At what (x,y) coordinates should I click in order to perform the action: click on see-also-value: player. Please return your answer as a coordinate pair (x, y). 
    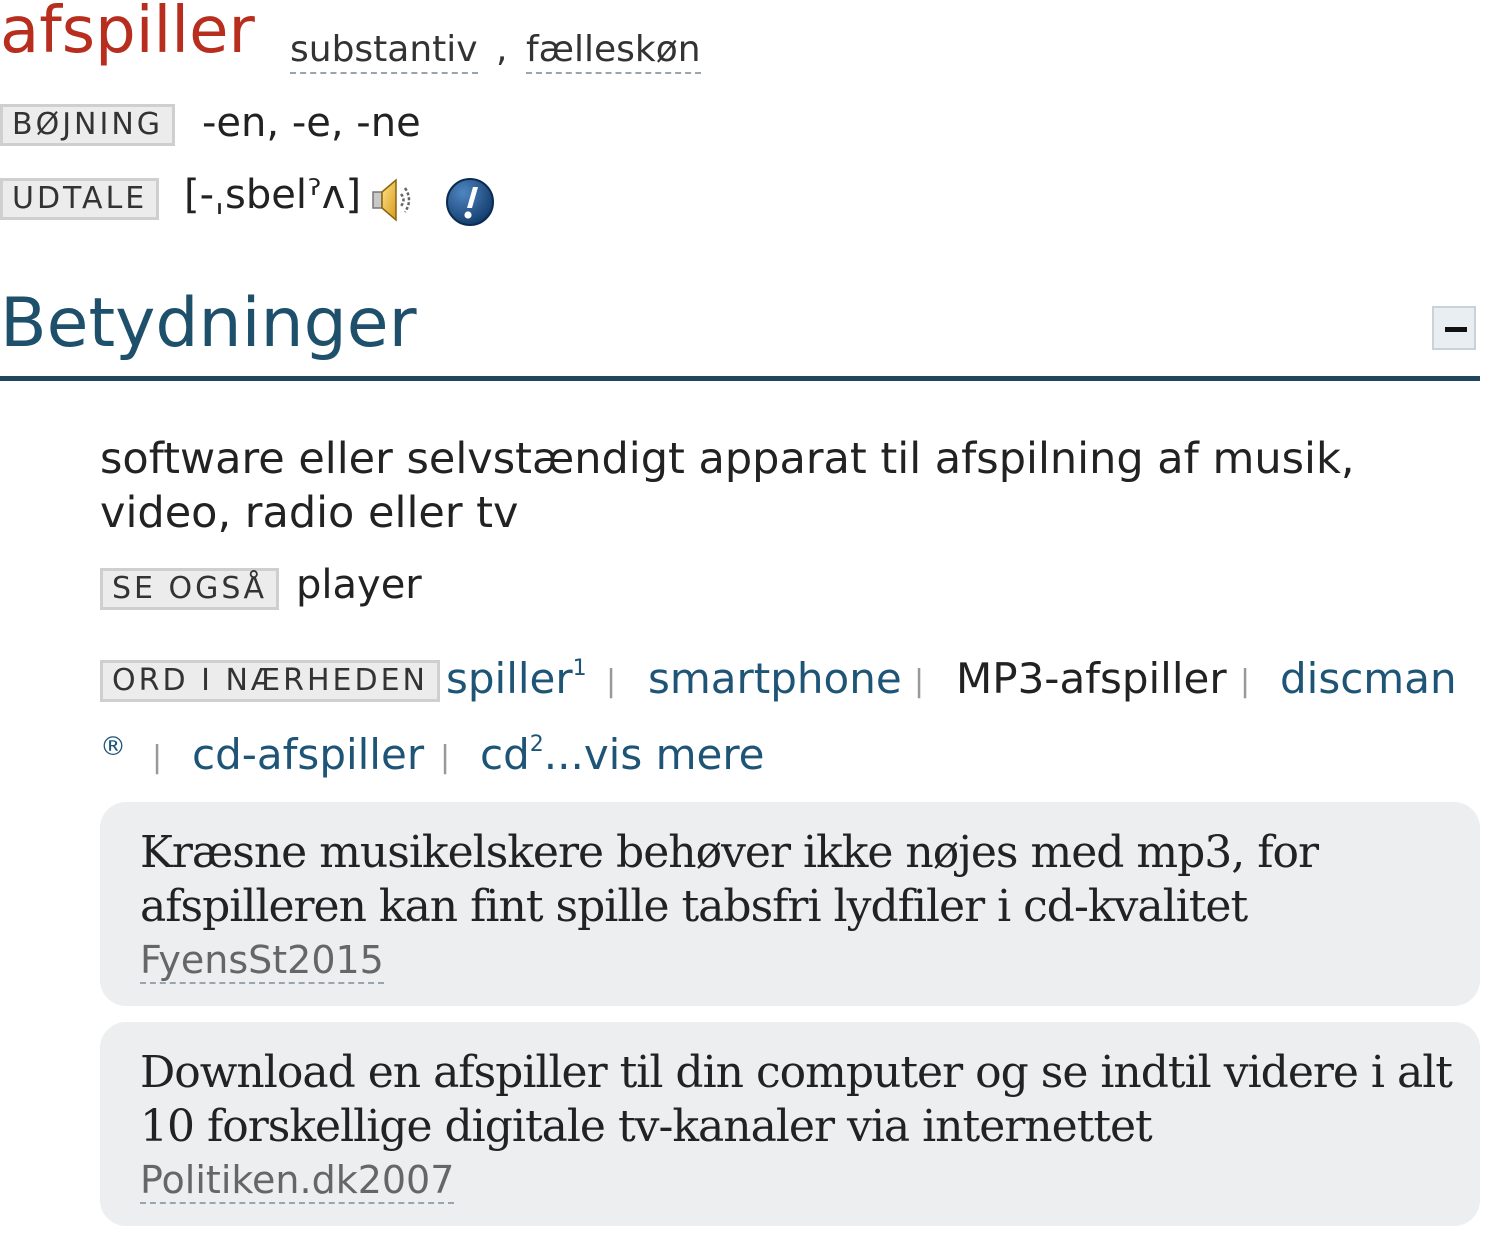
    Looking at the image, I should click on (359, 585).